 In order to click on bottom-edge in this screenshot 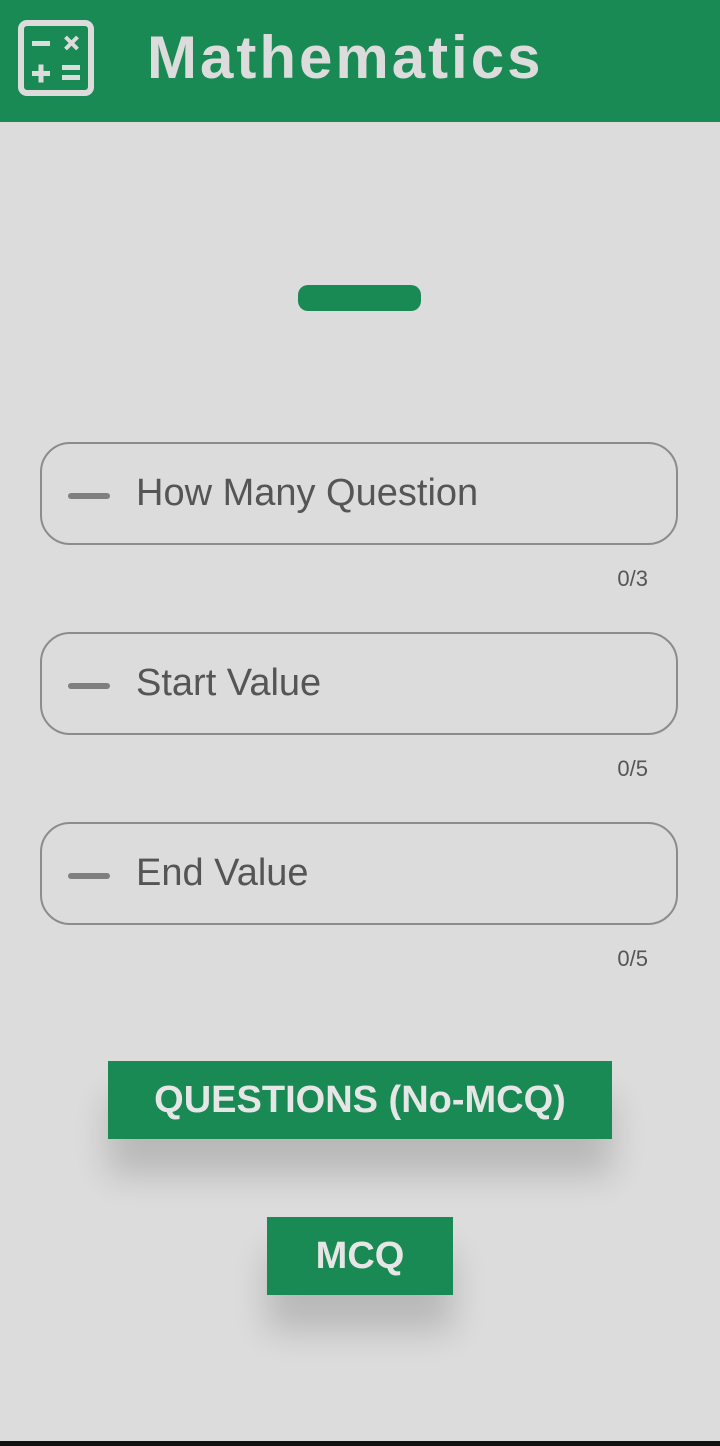, I will do `click(360, 1443)`.